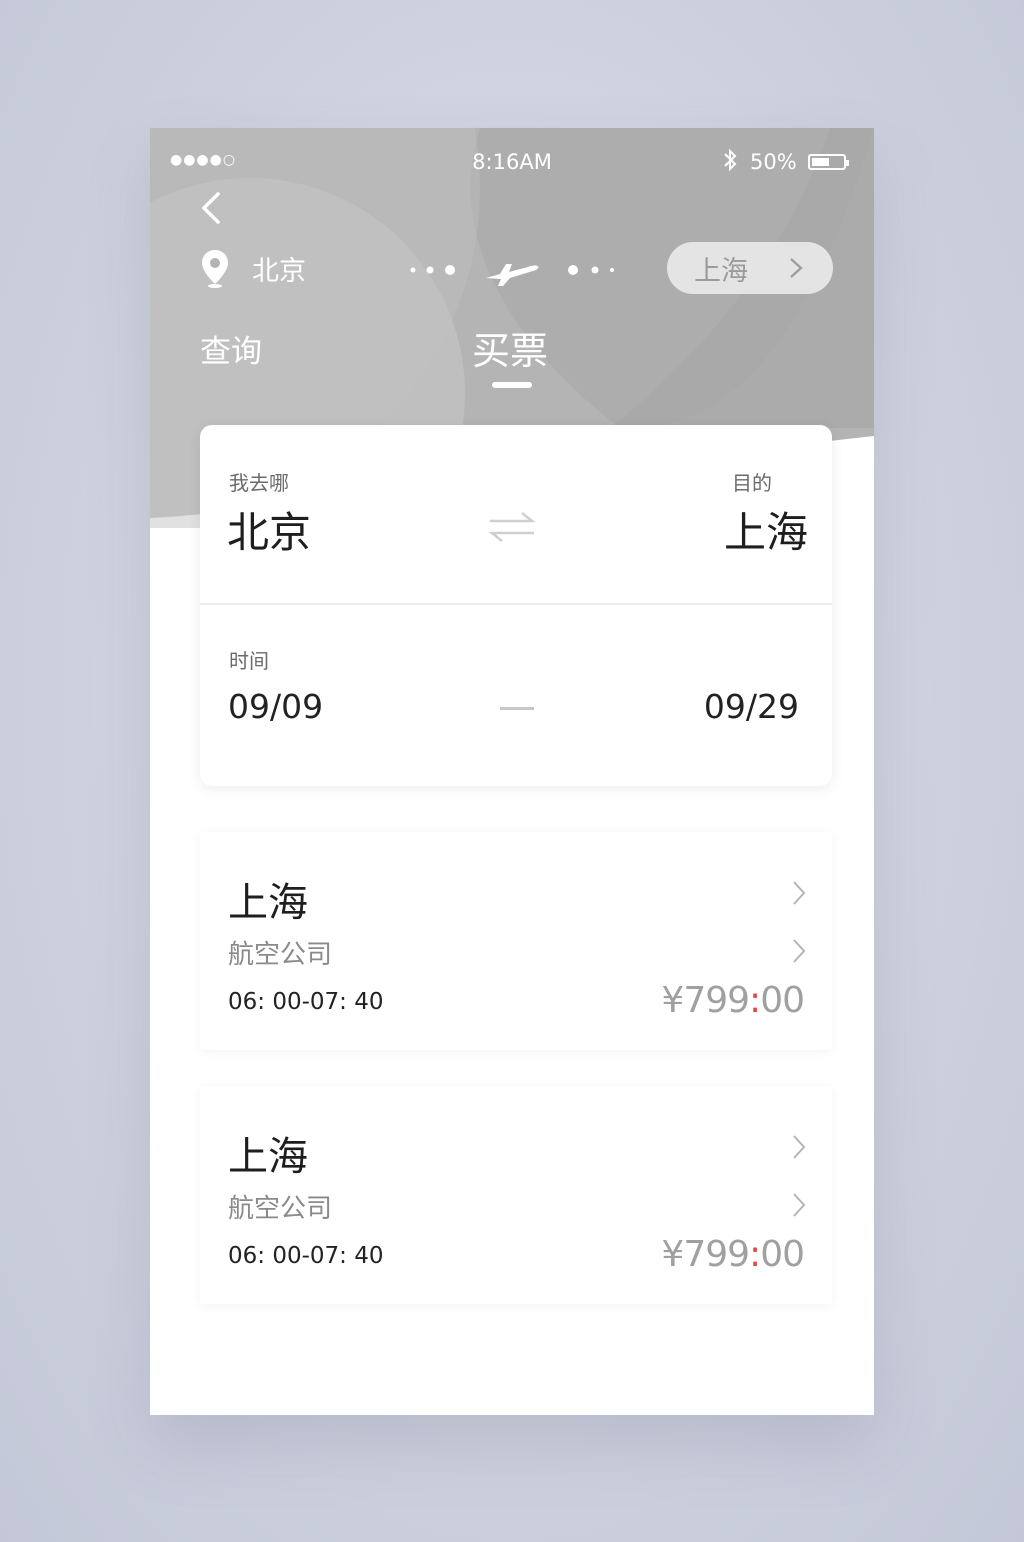 Image resolution: width=1024 pixels, height=1542 pixels. I want to click on battery-icon, so click(828, 162).